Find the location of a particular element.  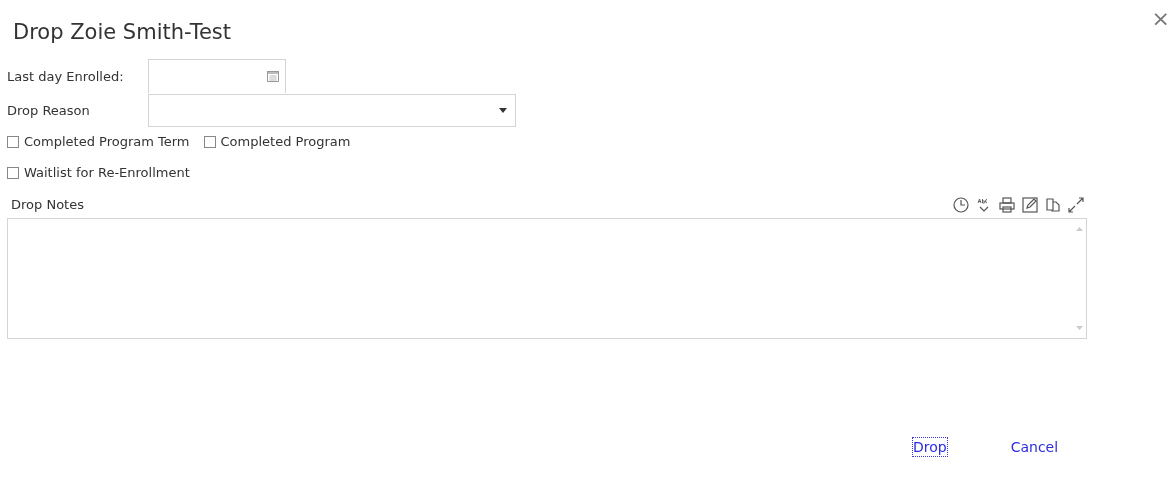

edit-icon is located at coordinates (1030, 205).